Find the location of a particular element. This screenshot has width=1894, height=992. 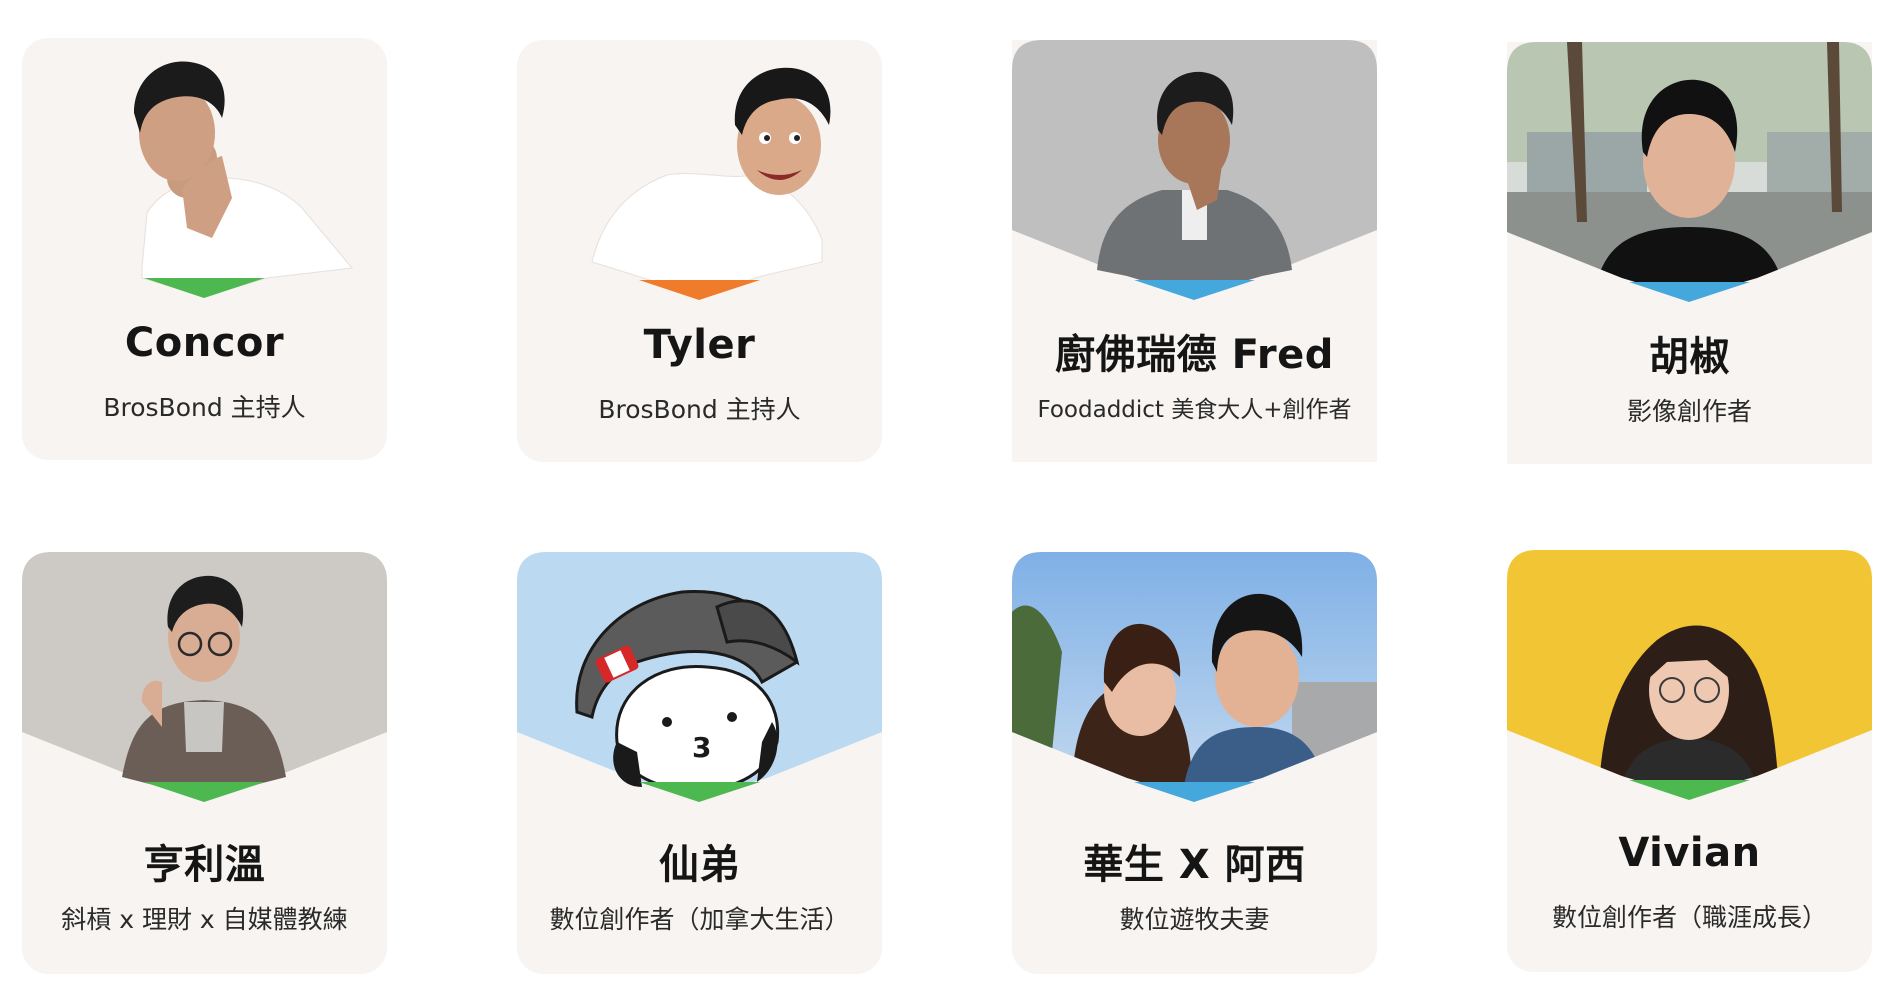

creator-card-tyler: Tyler BrosBond 主持人 is located at coordinates (699, 251).